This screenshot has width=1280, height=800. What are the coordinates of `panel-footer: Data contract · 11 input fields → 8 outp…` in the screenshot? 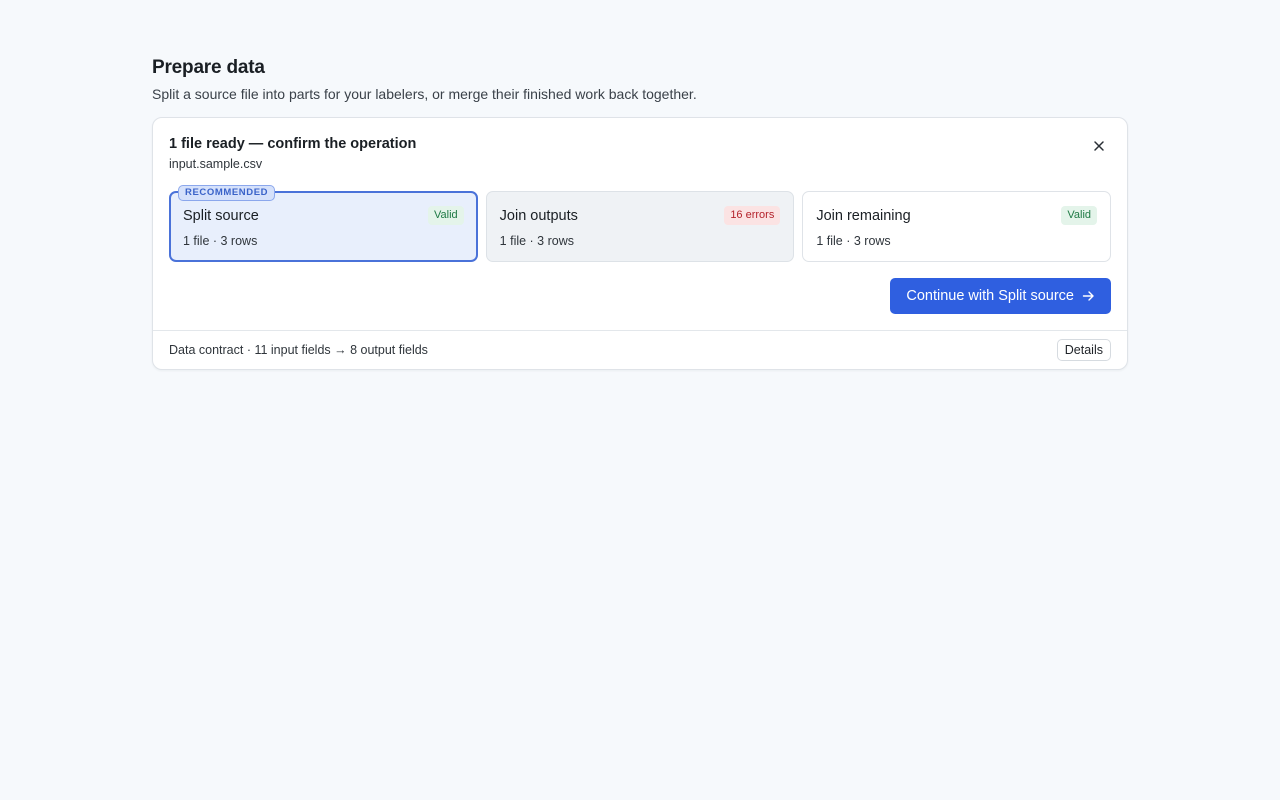 It's located at (640, 349).